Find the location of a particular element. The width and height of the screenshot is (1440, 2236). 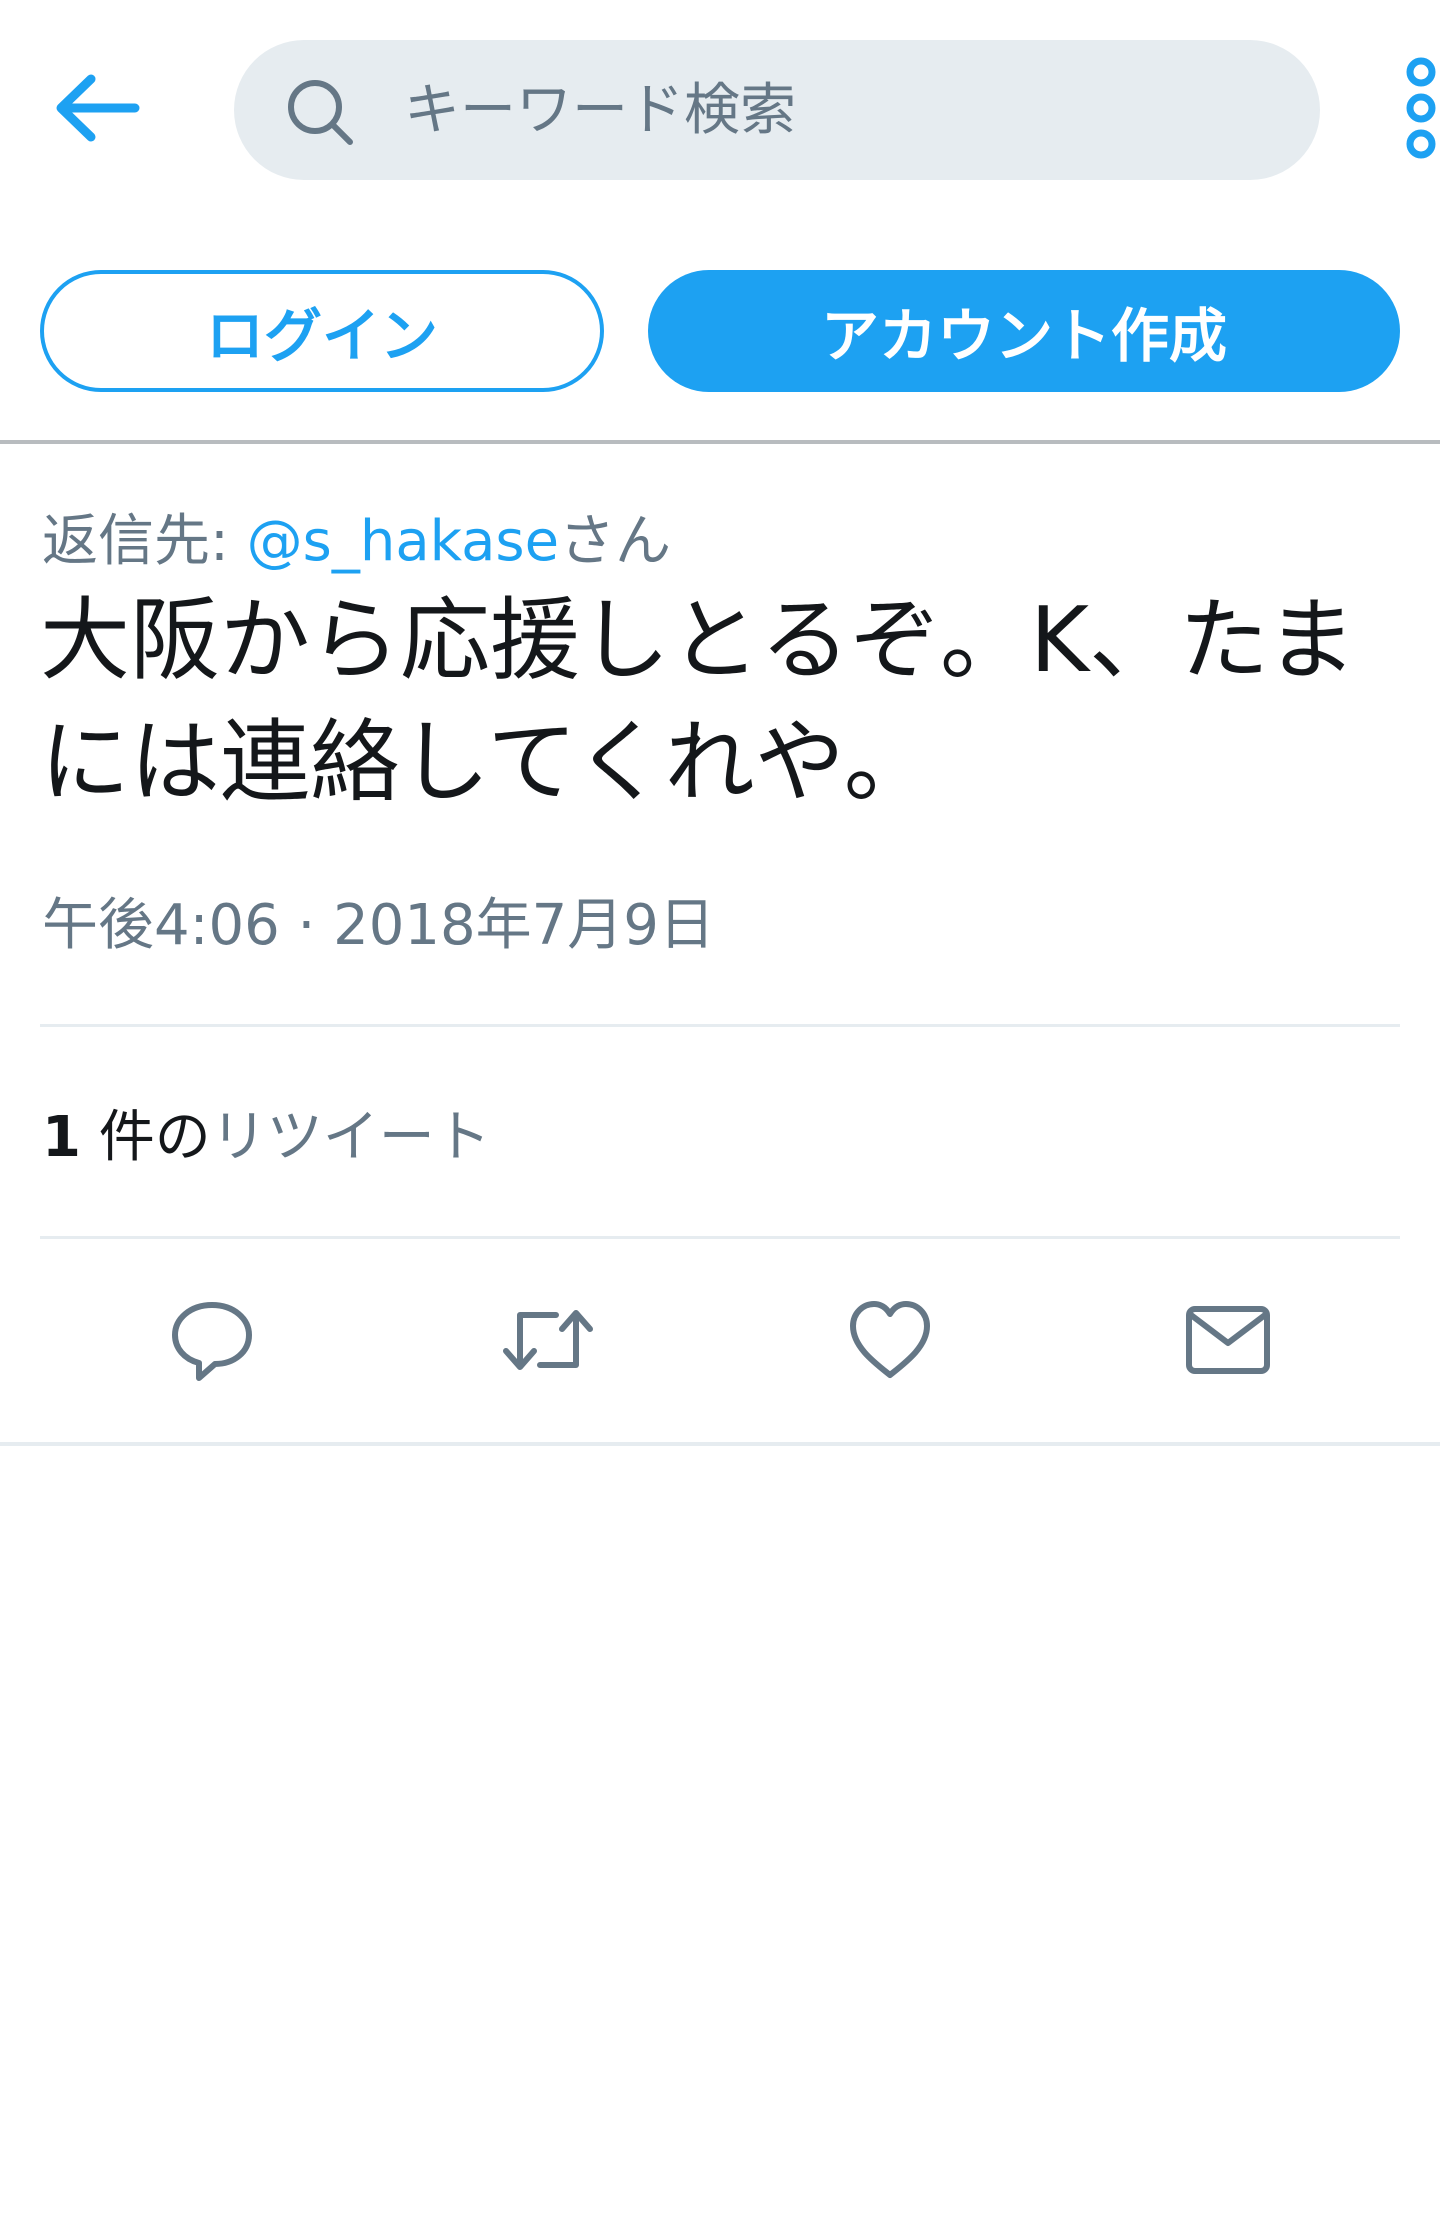

retweet-unit: 件の is located at coordinates (145, 1137).